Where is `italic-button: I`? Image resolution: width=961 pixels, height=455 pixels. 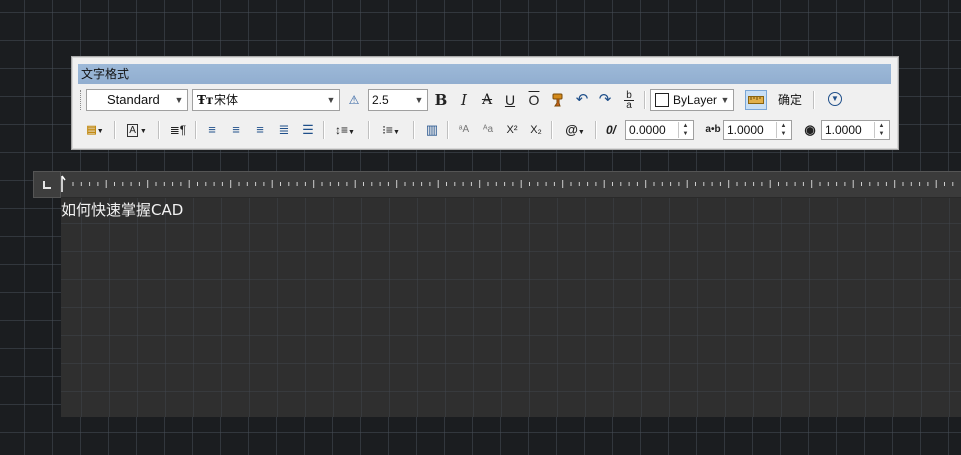 italic-button: I is located at coordinates (464, 100).